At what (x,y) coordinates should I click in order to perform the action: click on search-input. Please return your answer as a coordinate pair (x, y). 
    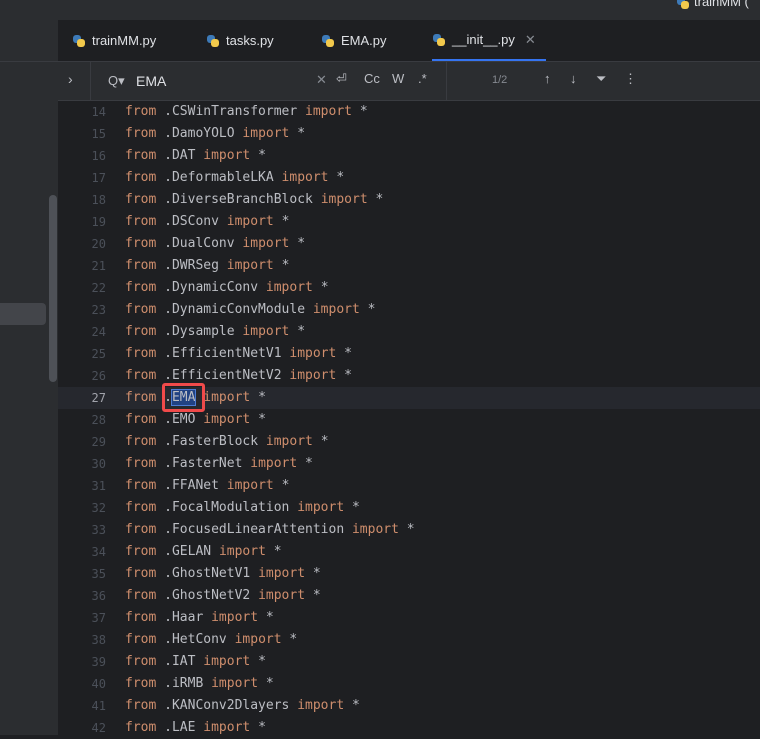
    Looking at the image, I should click on (221, 81).